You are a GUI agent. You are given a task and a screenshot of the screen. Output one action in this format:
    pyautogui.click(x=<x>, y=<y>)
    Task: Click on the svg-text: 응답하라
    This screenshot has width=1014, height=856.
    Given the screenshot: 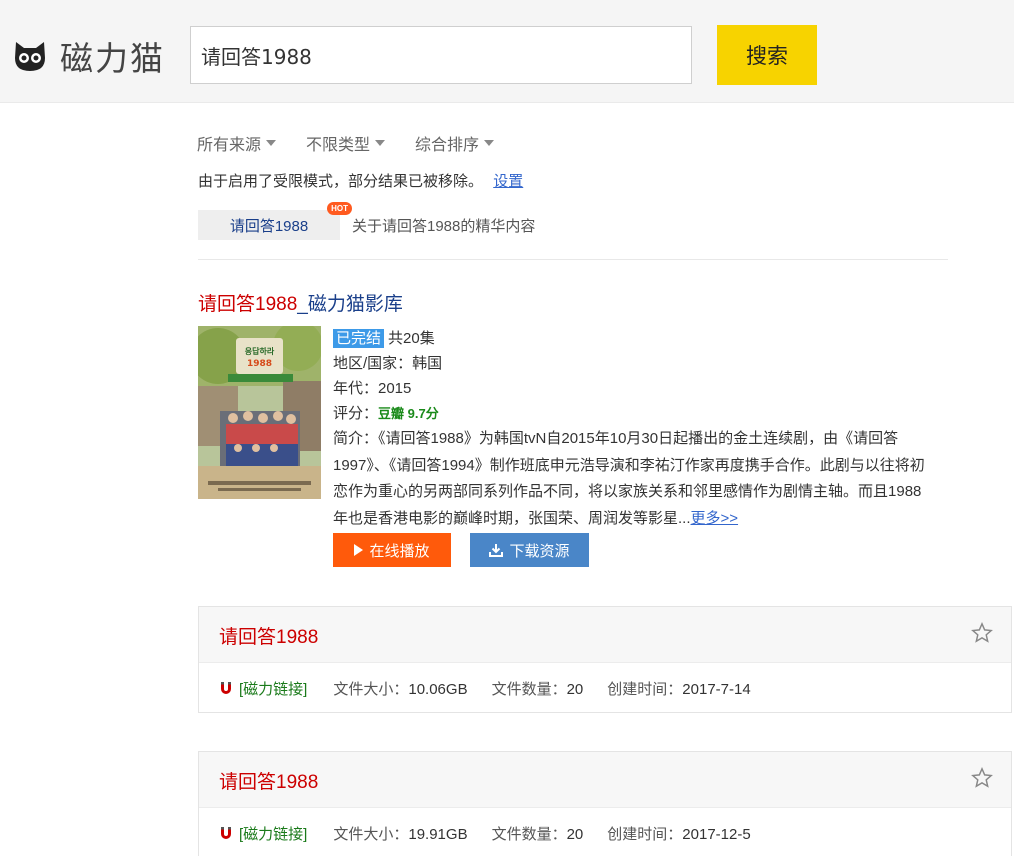 What is the action you would take?
    pyautogui.click(x=260, y=351)
    